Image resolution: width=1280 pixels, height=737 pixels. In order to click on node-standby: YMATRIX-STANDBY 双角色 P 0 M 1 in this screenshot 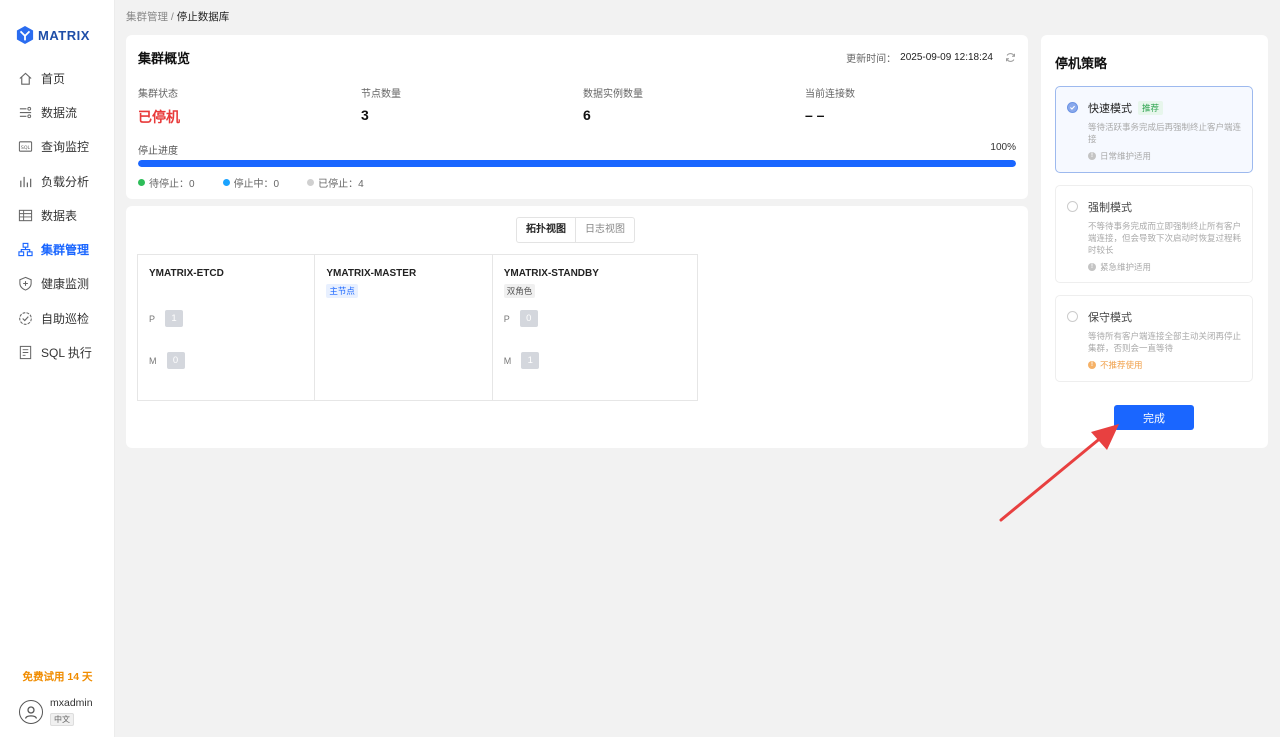, I will do `click(595, 327)`.